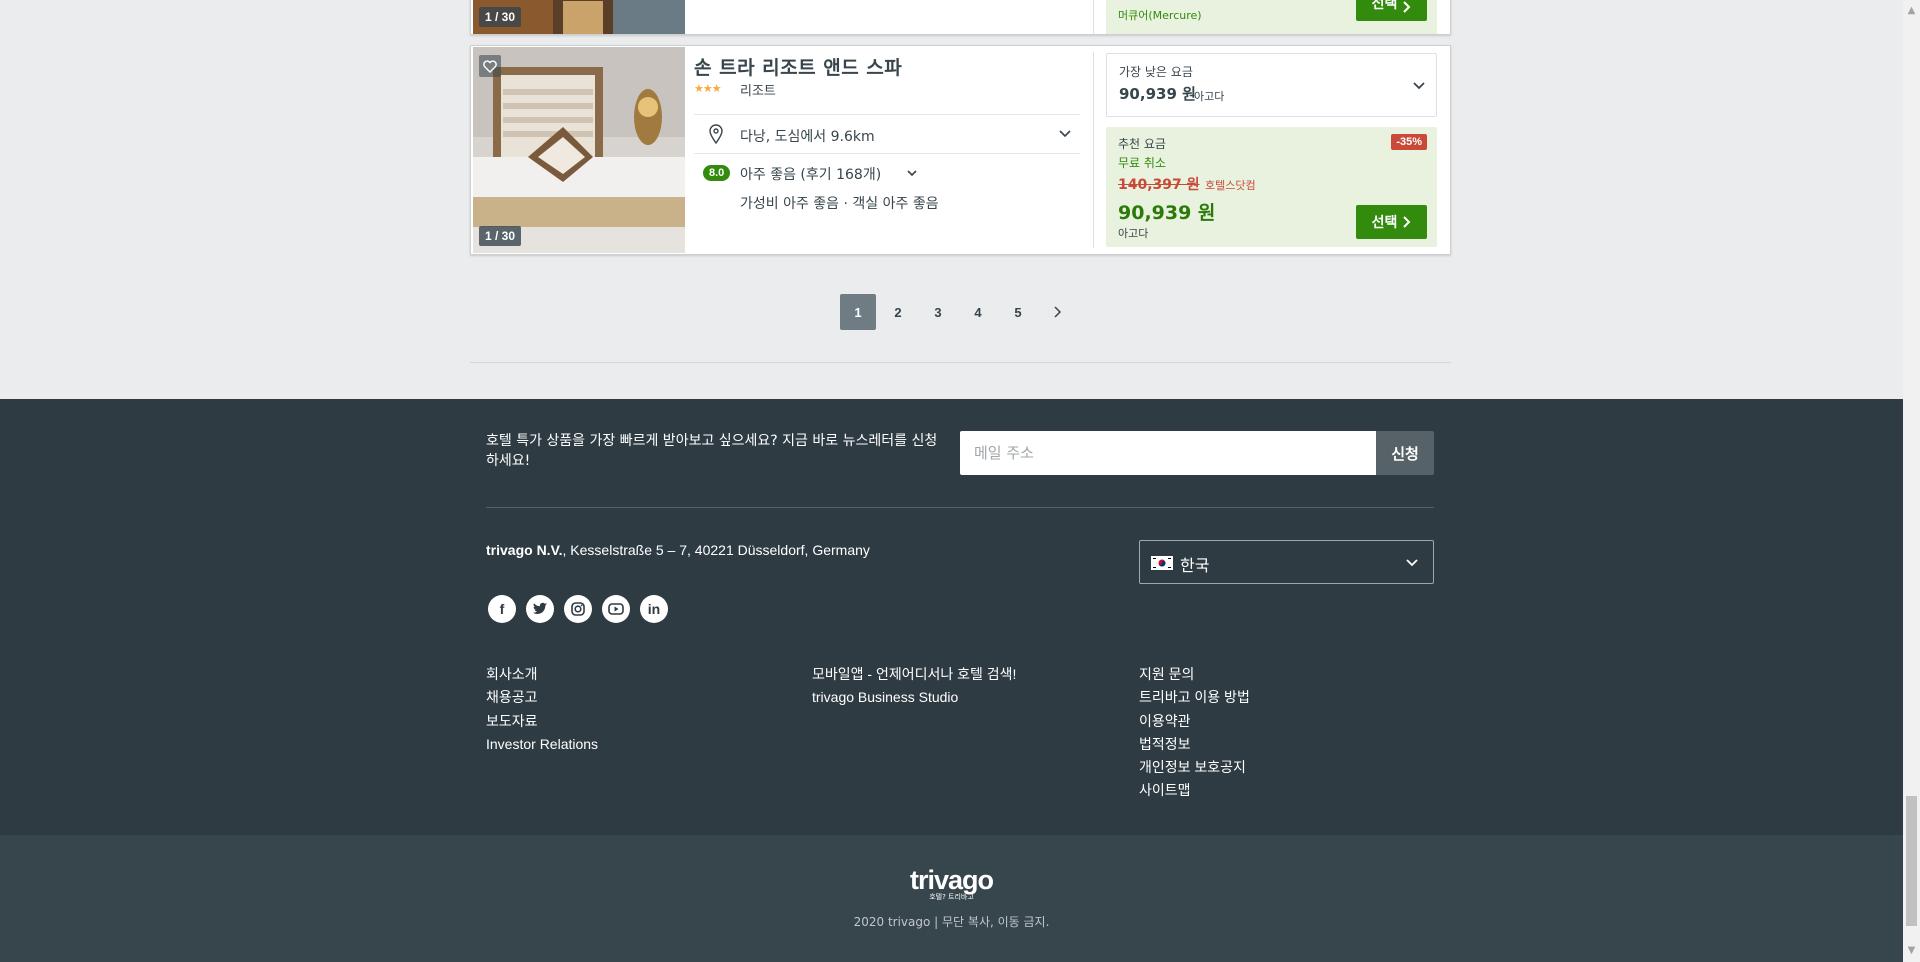 This screenshot has height=962, width=1920. What do you see at coordinates (1195, 565) in the screenshot?
I see `language-label: 한국` at bounding box center [1195, 565].